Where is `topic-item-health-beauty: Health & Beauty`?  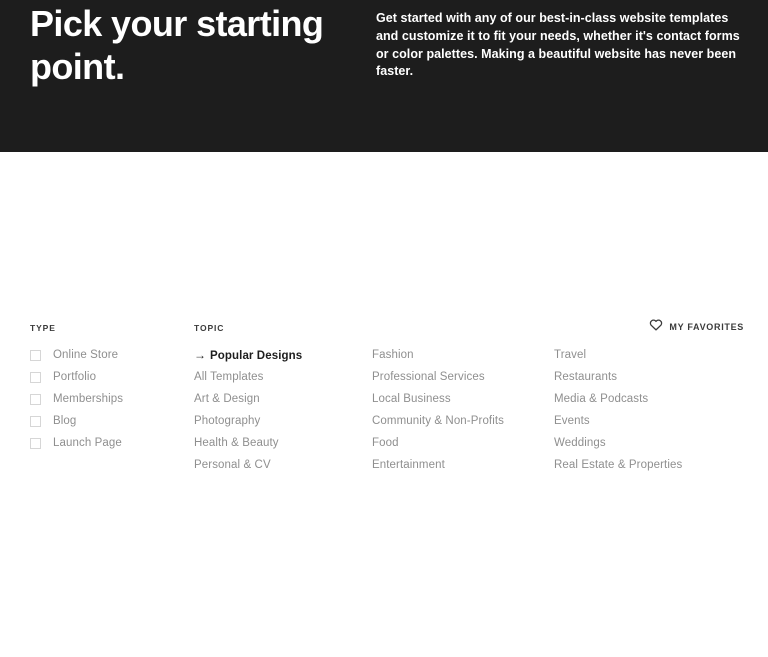
topic-item-health-beauty: Health & Beauty is located at coordinates (283, 443).